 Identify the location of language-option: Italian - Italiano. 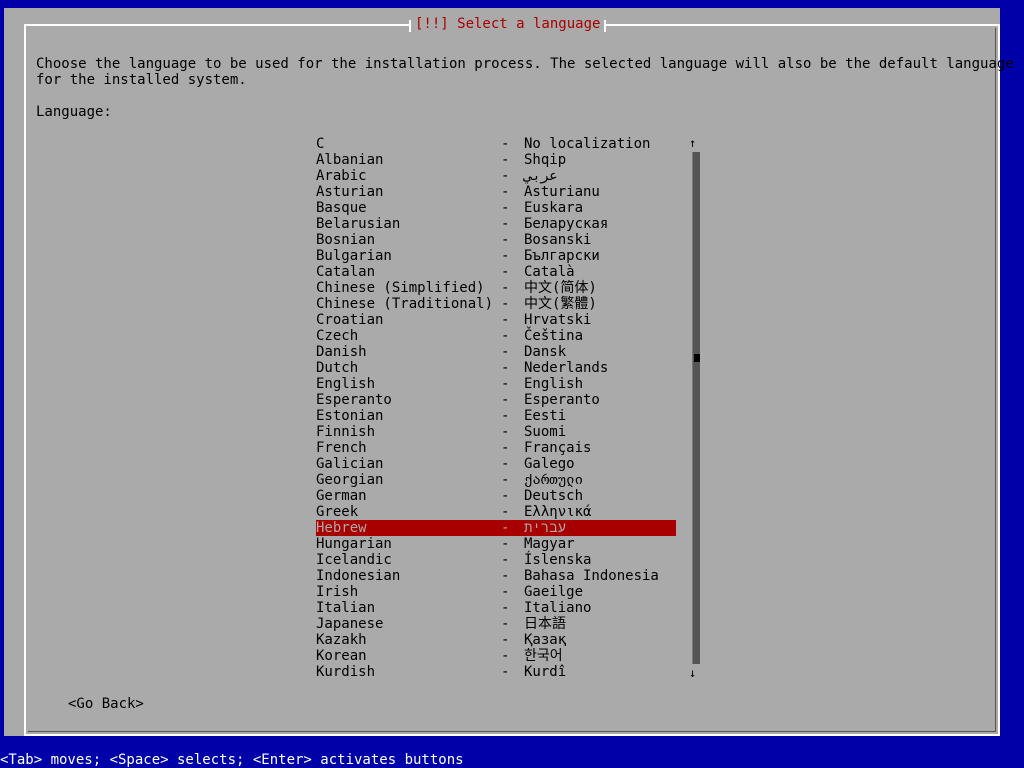
(496, 608).